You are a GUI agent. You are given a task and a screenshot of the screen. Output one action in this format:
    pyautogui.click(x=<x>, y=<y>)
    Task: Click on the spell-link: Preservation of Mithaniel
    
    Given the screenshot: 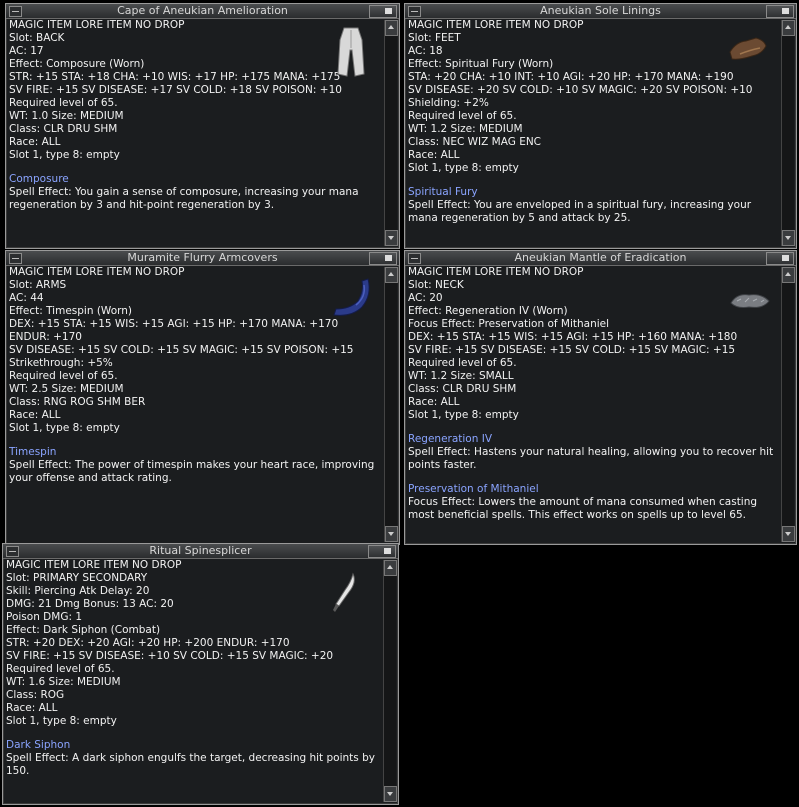 What is the action you would take?
    pyautogui.click(x=593, y=489)
    